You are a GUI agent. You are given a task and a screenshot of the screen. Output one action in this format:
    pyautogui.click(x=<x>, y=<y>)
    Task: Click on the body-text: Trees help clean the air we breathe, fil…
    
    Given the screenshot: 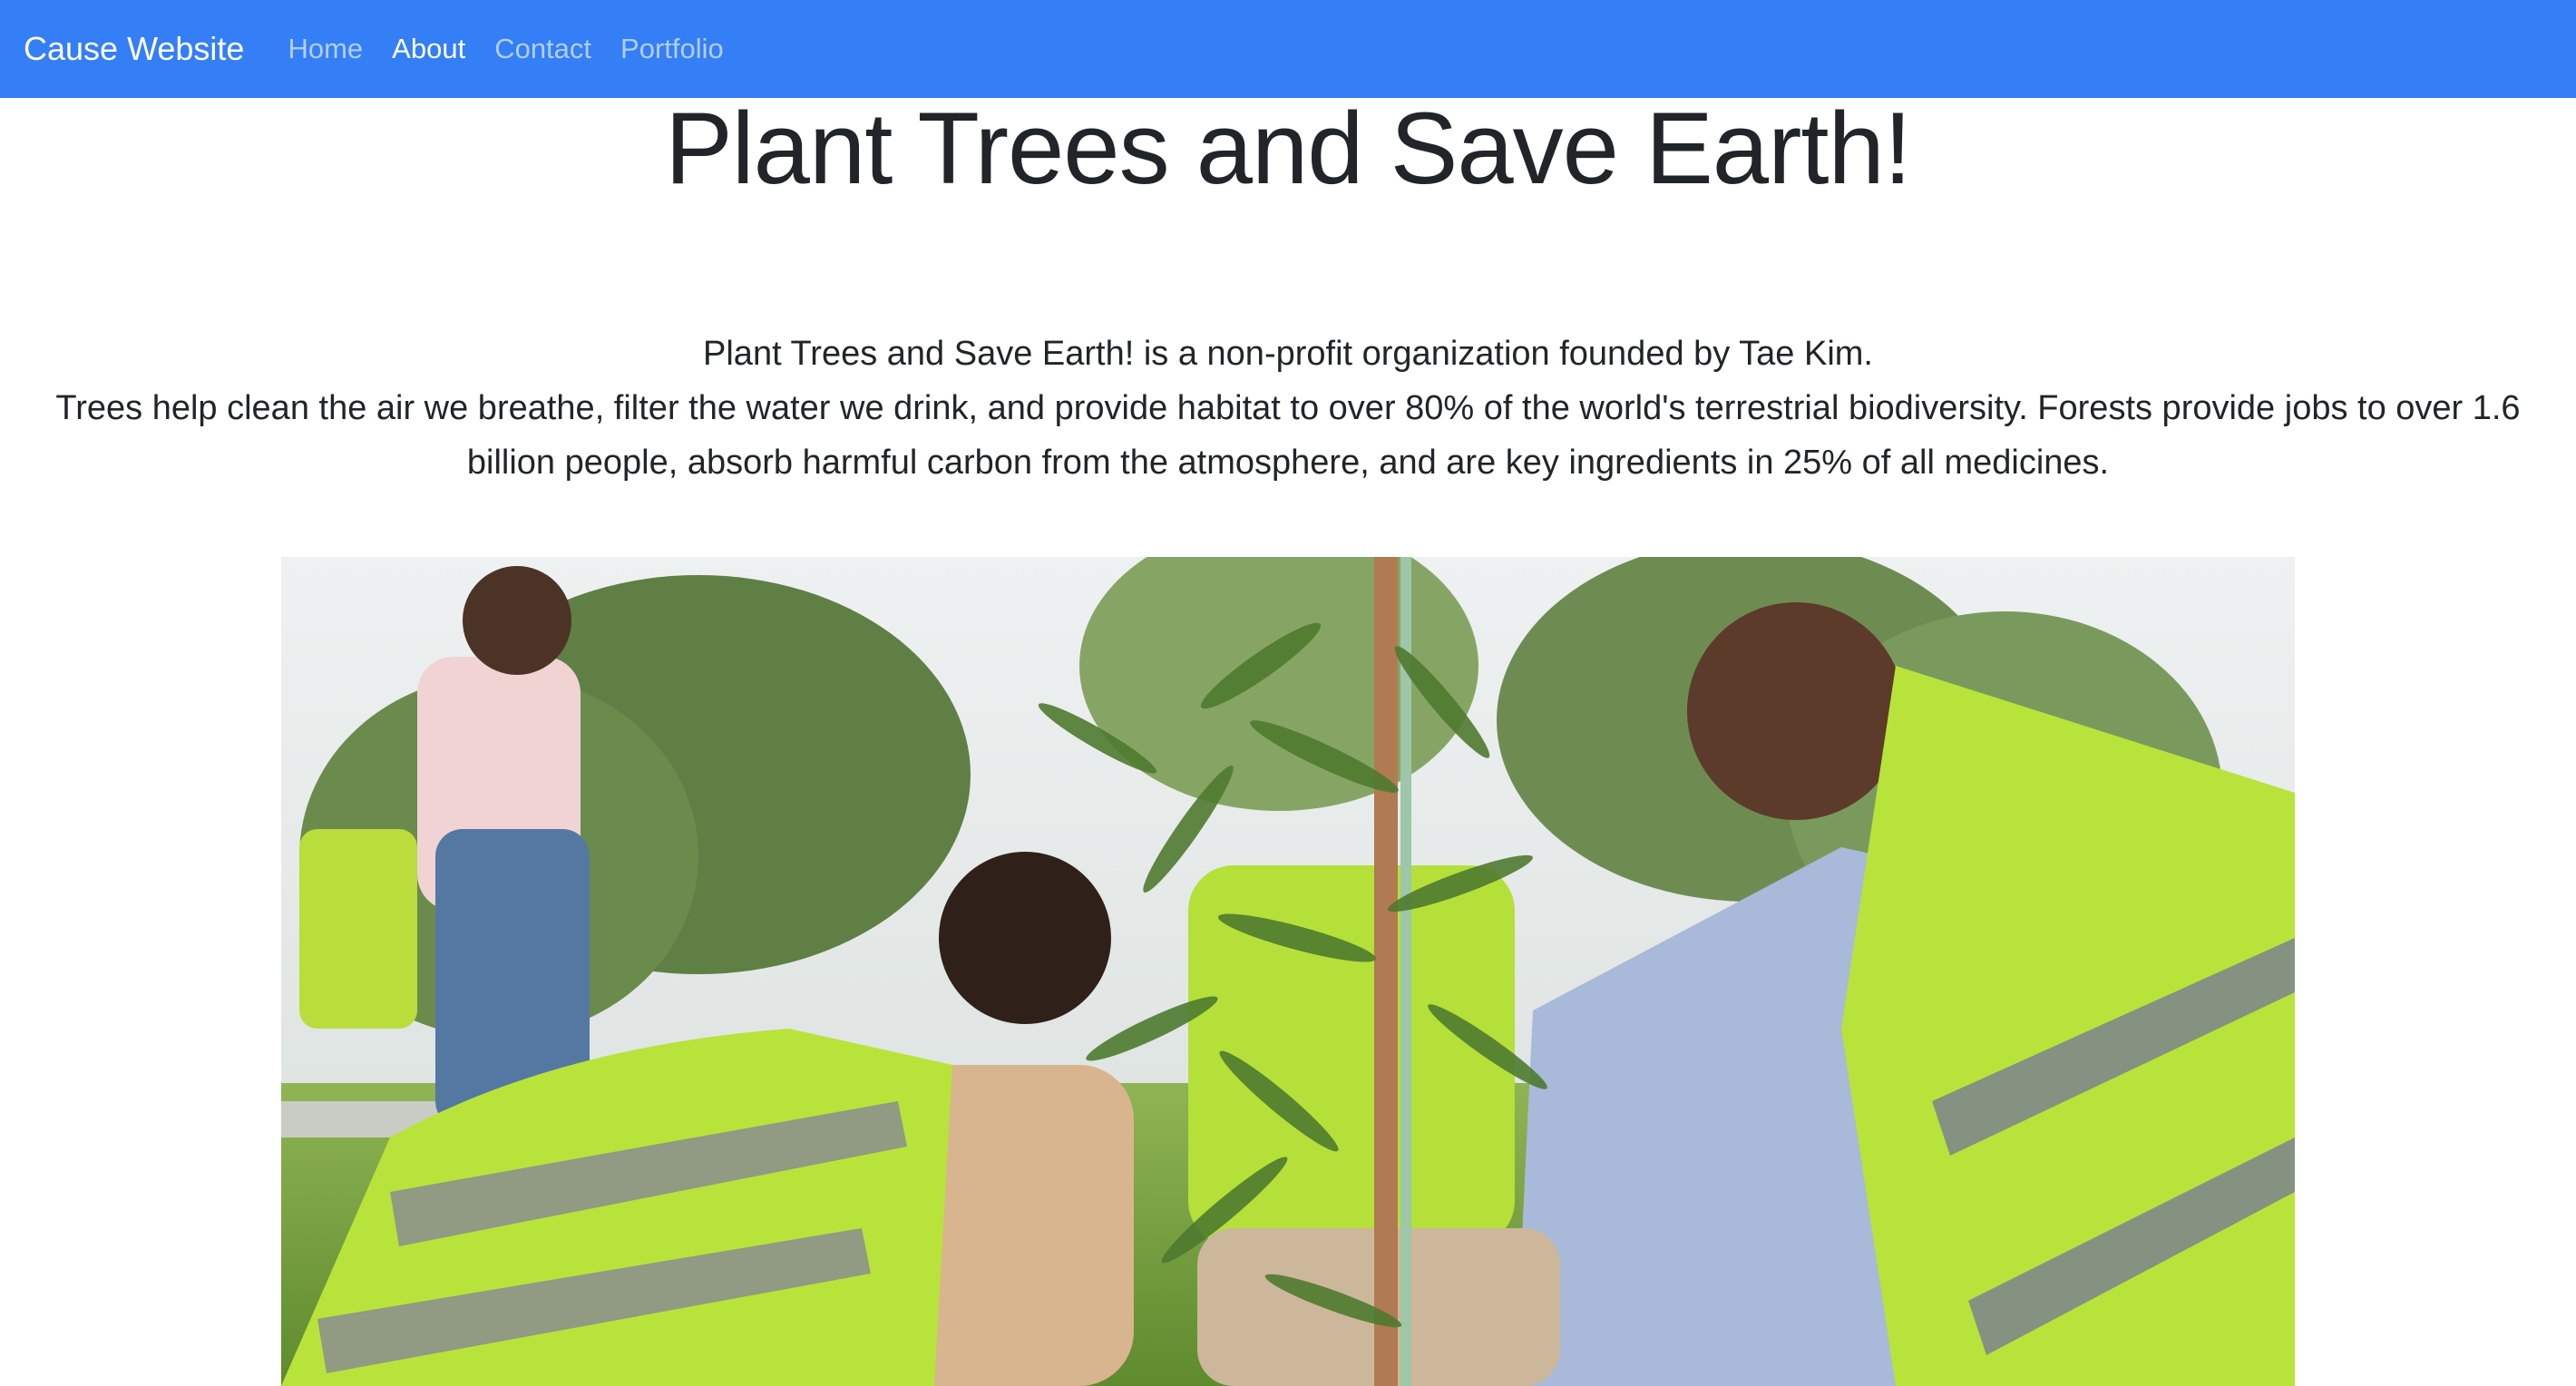 What is the action you would take?
    pyautogui.click(x=1288, y=435)
    